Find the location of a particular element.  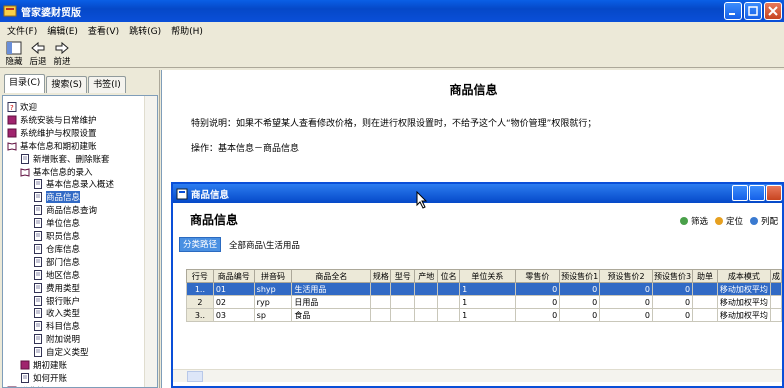

column-header: 型号 is located at coordinates (403, 276).